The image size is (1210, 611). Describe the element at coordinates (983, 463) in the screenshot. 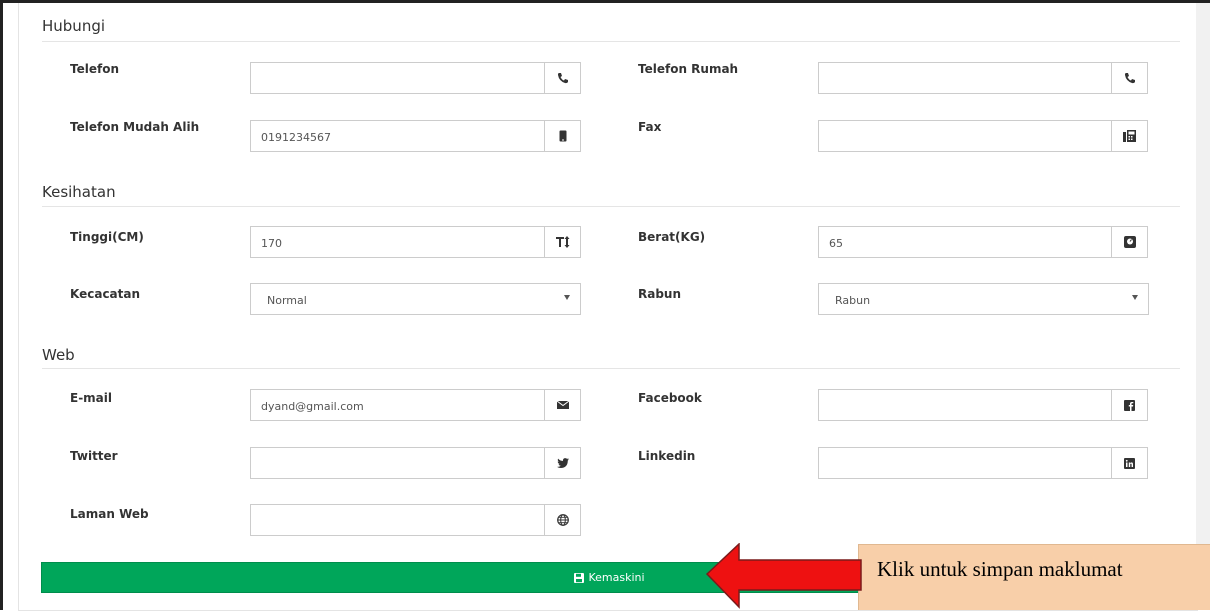

I see `linkedin-field` at that location.